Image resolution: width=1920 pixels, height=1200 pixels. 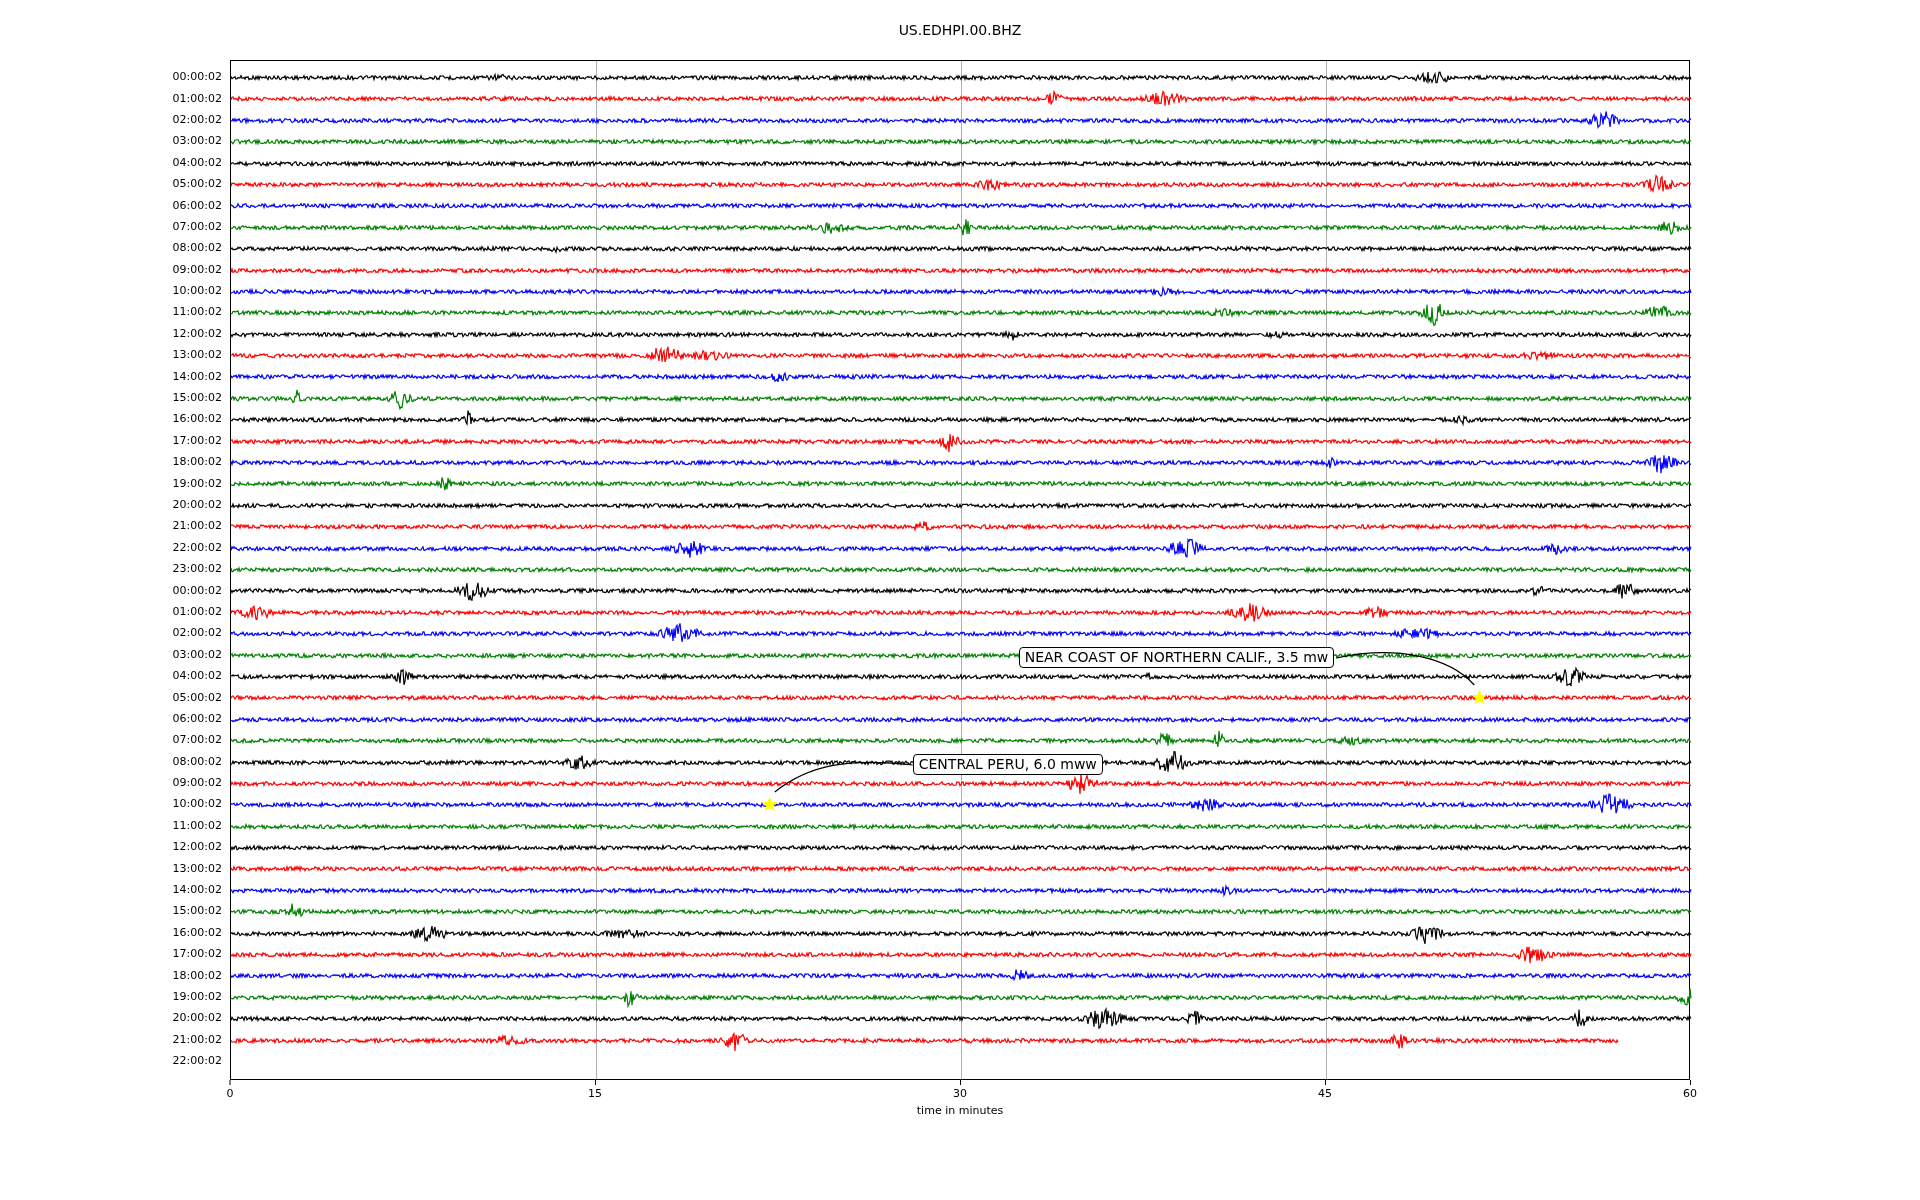 I want to click on chart-title: US.EDHPI.00.BHZ, so click(x=960, y=30).